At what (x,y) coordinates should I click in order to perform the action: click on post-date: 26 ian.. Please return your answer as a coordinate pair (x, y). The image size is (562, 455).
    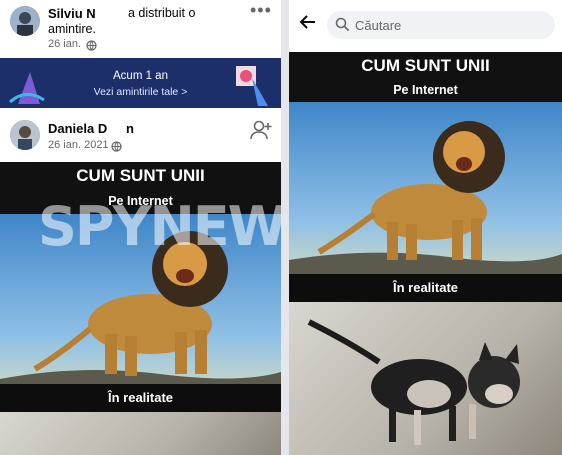
    Looking at the image, I should click on (64, 44).